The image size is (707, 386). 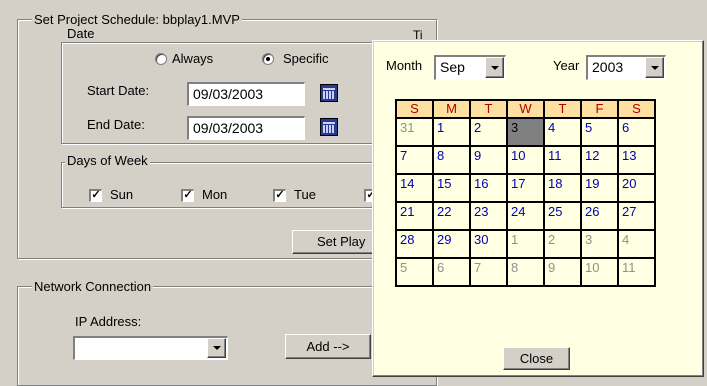 I want to click on calendar-day: 22, so click(x=451, y=216).